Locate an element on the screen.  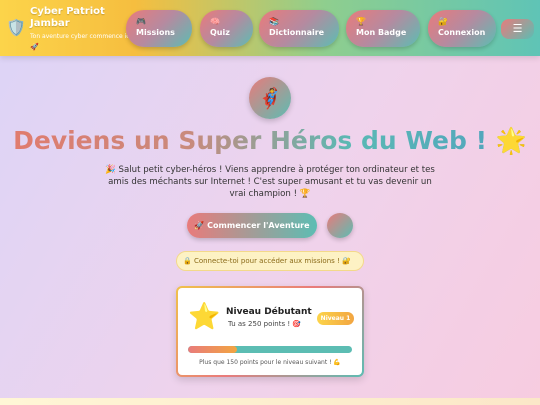
nav-quiz-label: Quiz is located at coordinates (220, 32).